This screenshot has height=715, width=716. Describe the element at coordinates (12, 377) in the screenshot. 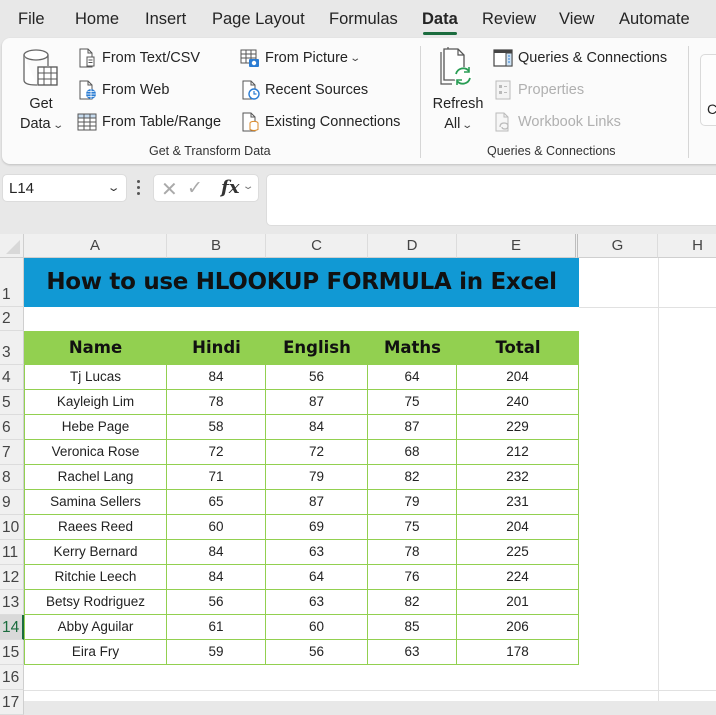

I see `row-header: 4` at that location.